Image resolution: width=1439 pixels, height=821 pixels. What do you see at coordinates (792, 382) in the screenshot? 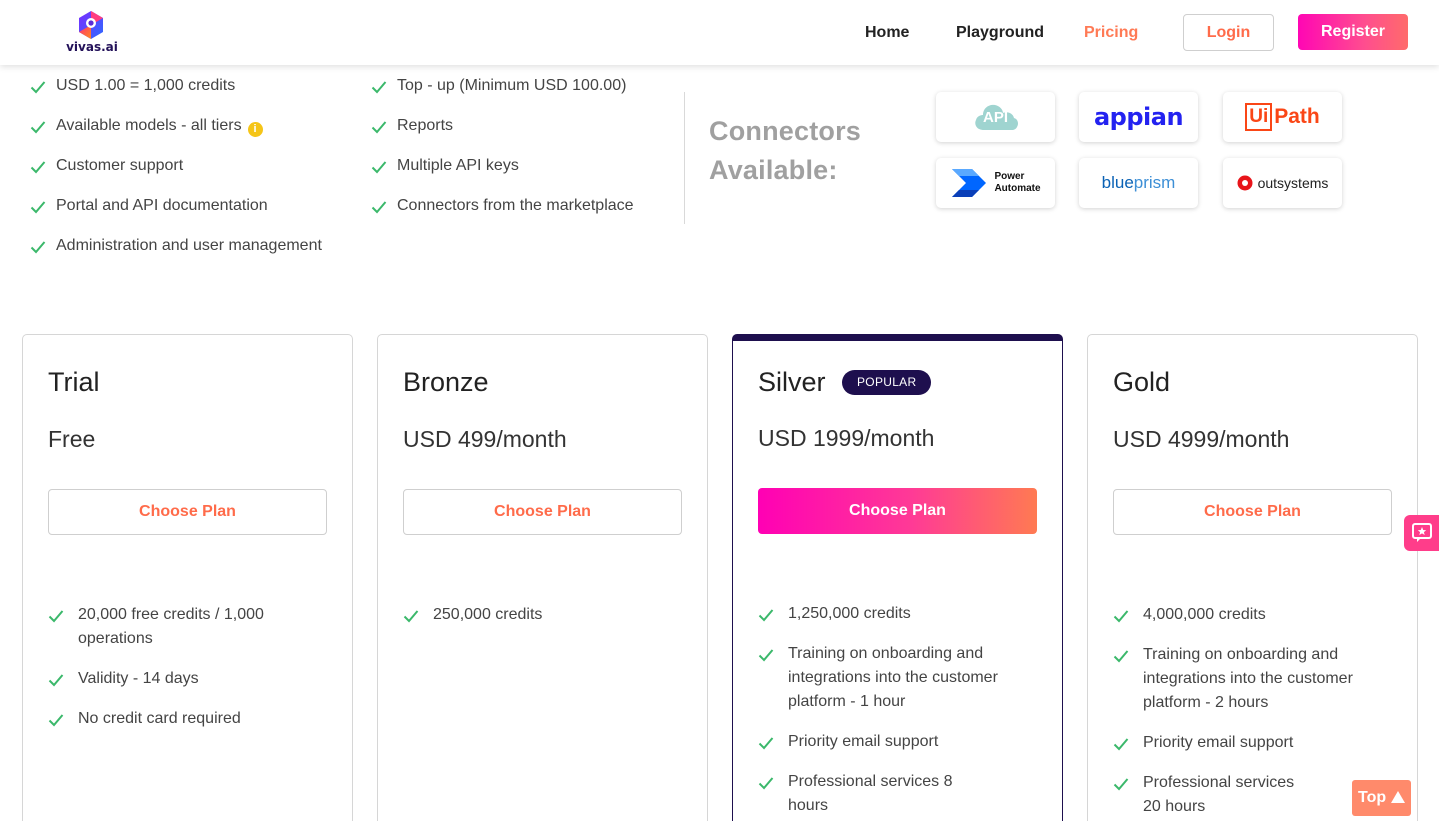
I see `plan-name: Silver` at bounding box center [792, 382].